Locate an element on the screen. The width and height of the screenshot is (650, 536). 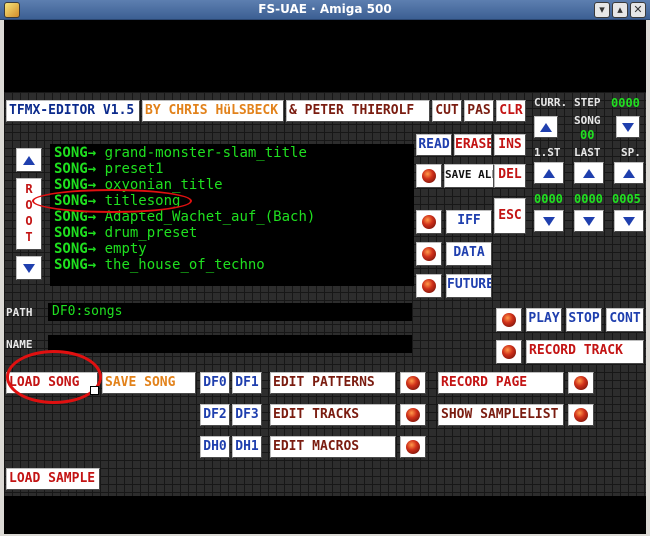
iff-button: IFF is located at coordinates (469, 222).